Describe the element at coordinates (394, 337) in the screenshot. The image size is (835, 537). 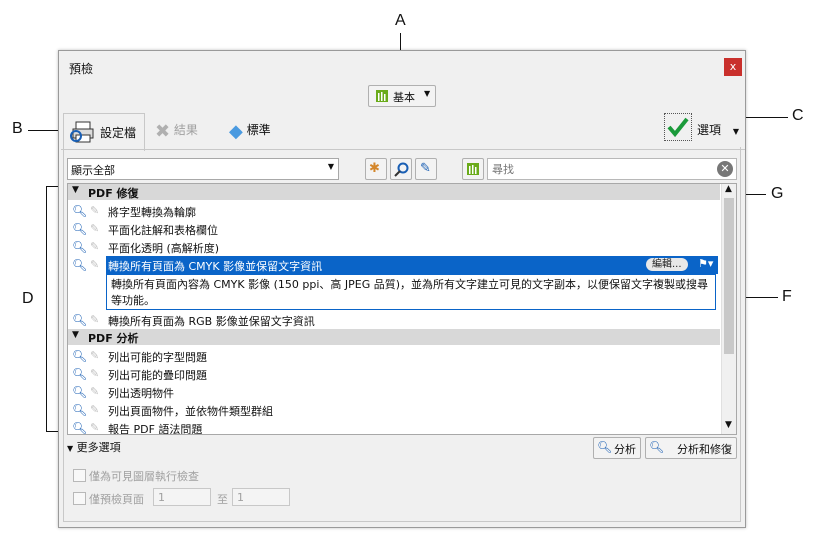
I see `group-header-pdf-analysis: ▼ PDF 分析` at that location.